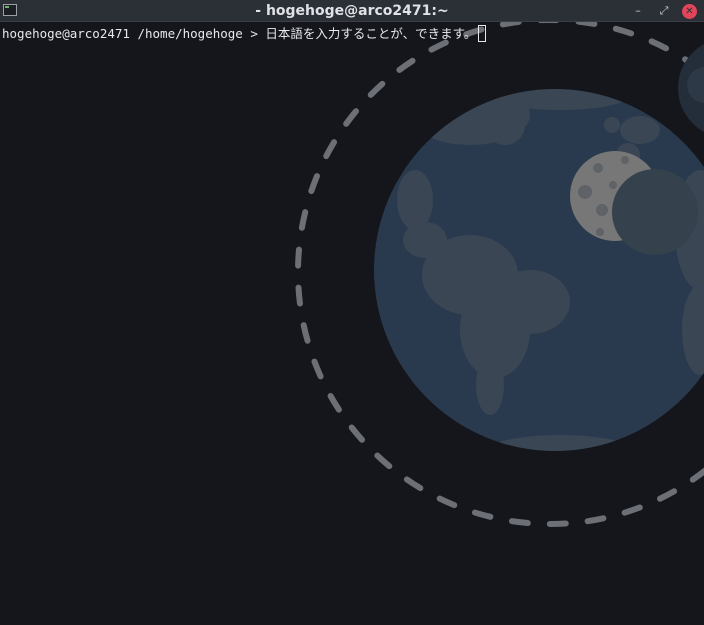 This screenshot has width=704, height=625. Describe the element at coordinates (190, 33) in the screenshot. I see `prompt-cwd: /home/hogehoge` at that location.